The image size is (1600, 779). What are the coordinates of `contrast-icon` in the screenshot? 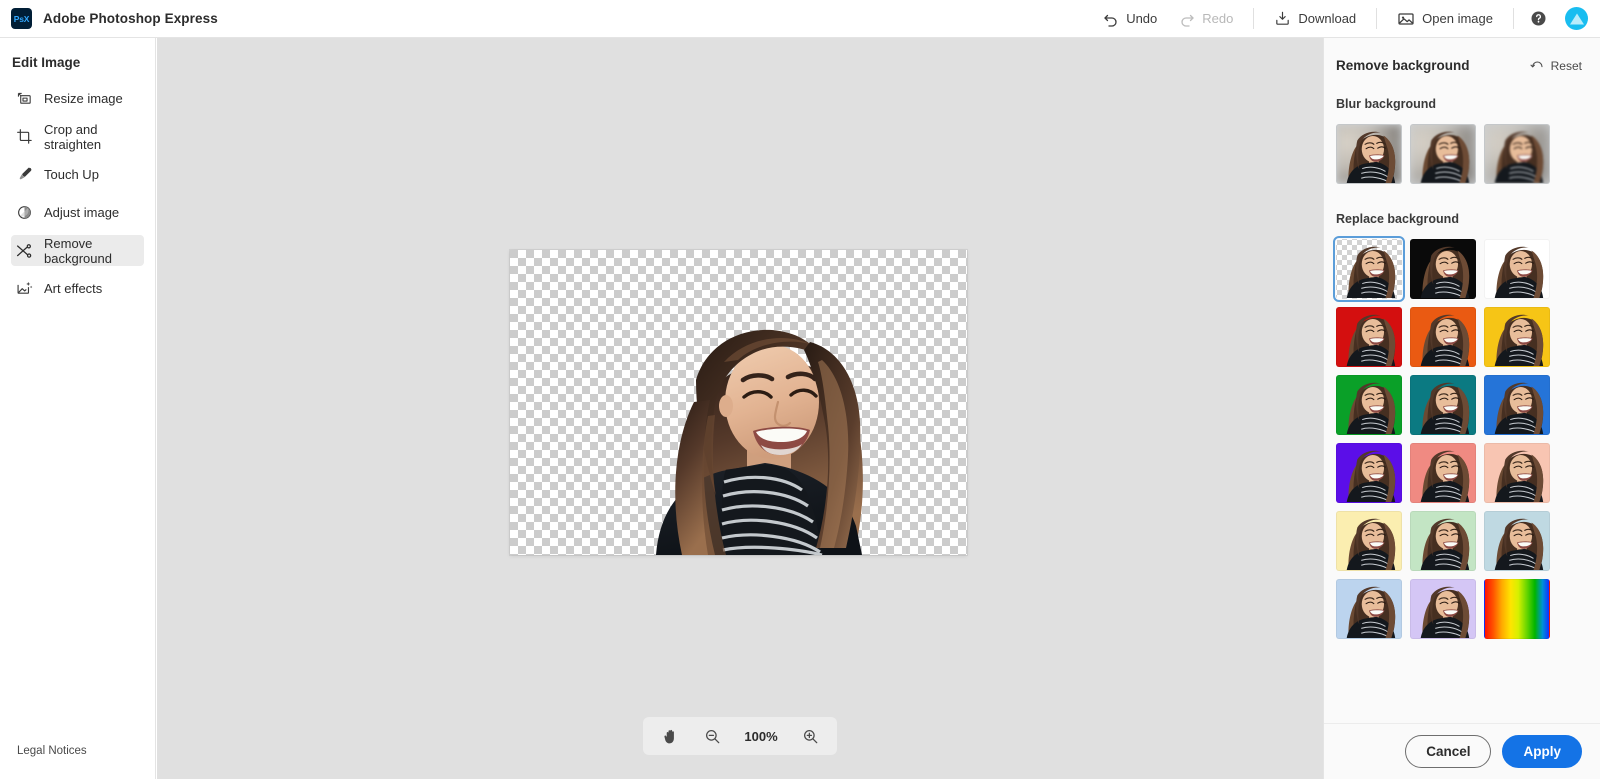 It's located at (24, 213).